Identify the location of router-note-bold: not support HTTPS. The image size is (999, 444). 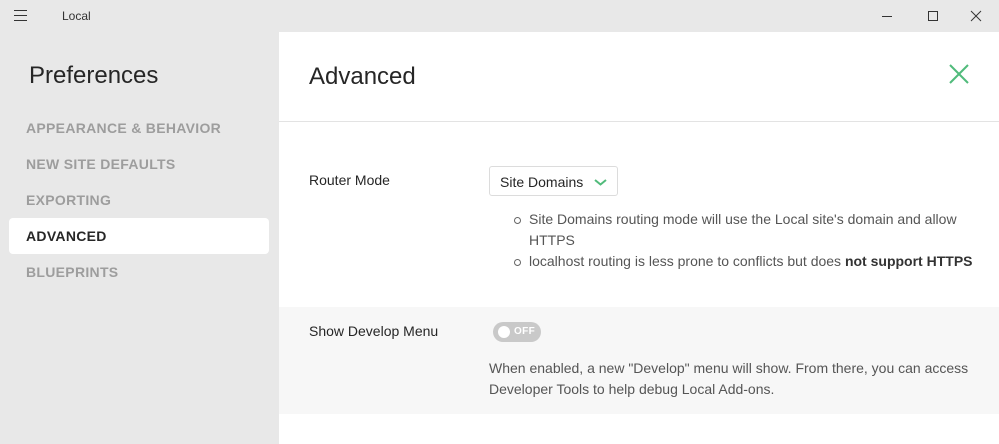
(908, 261).